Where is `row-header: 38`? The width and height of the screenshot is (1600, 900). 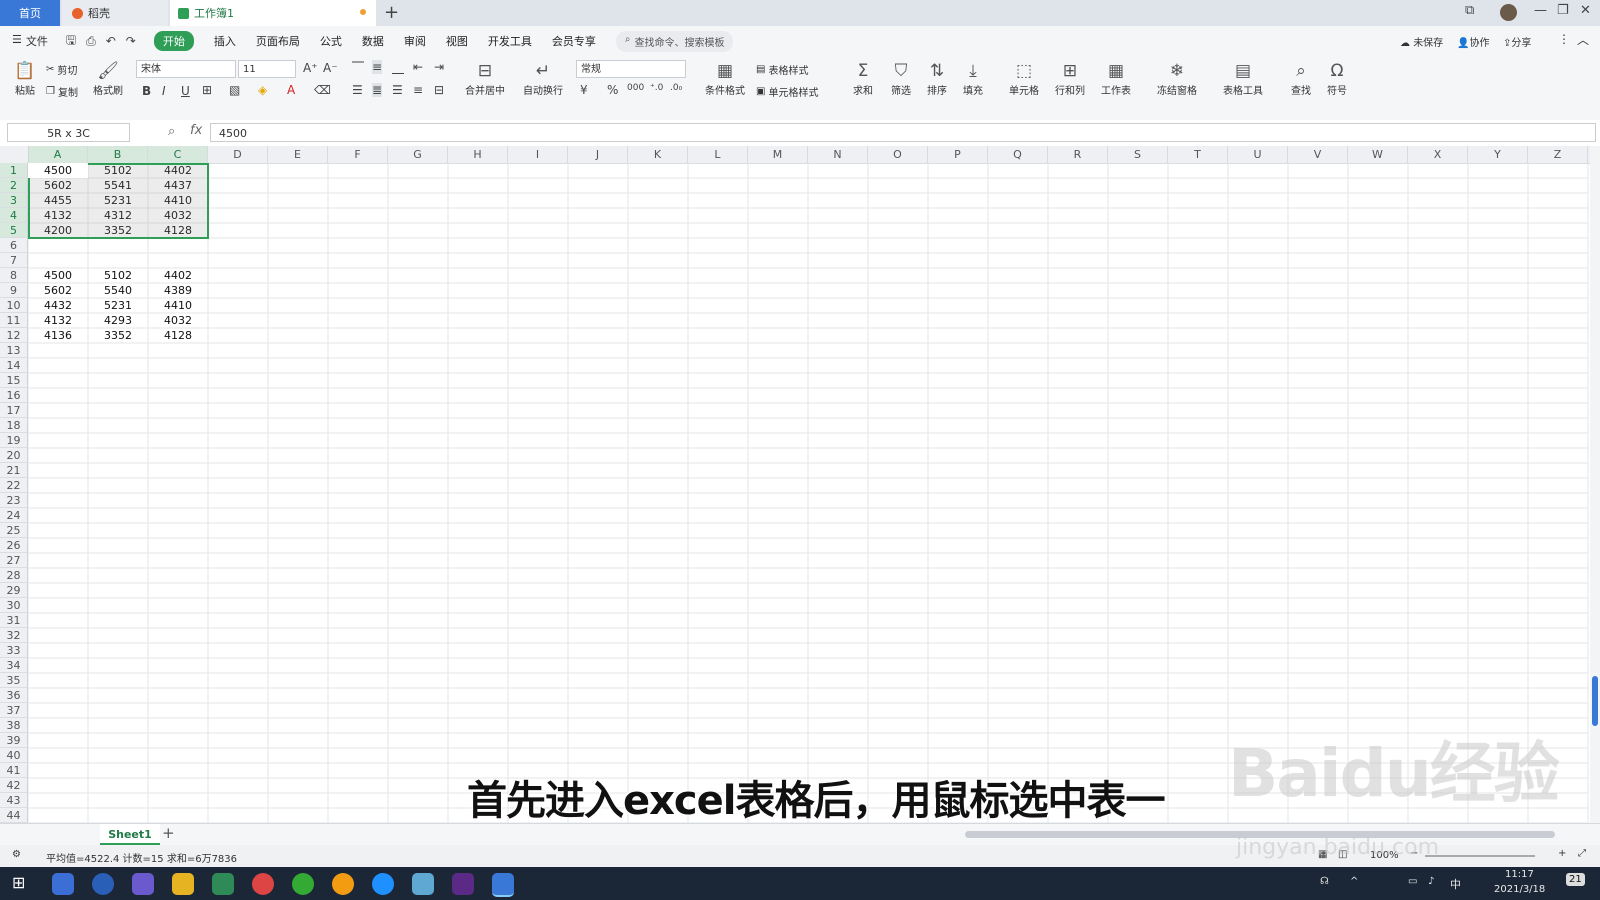
row-header: 38 is located at coordinates (14, 725).